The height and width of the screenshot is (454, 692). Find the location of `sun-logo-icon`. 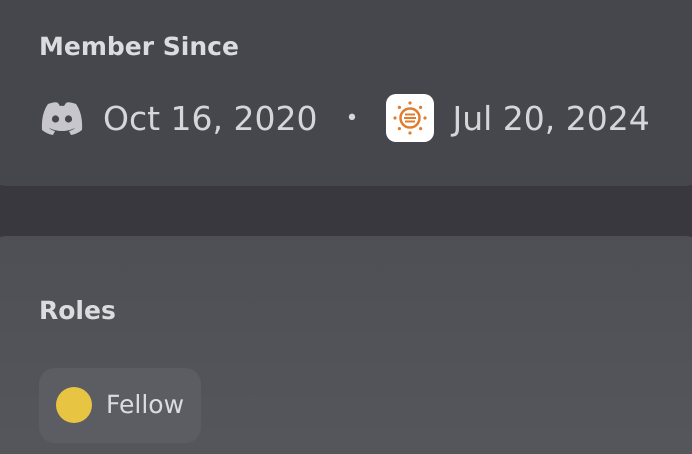

sun-logo-icon is located at coordinates (410, 118).